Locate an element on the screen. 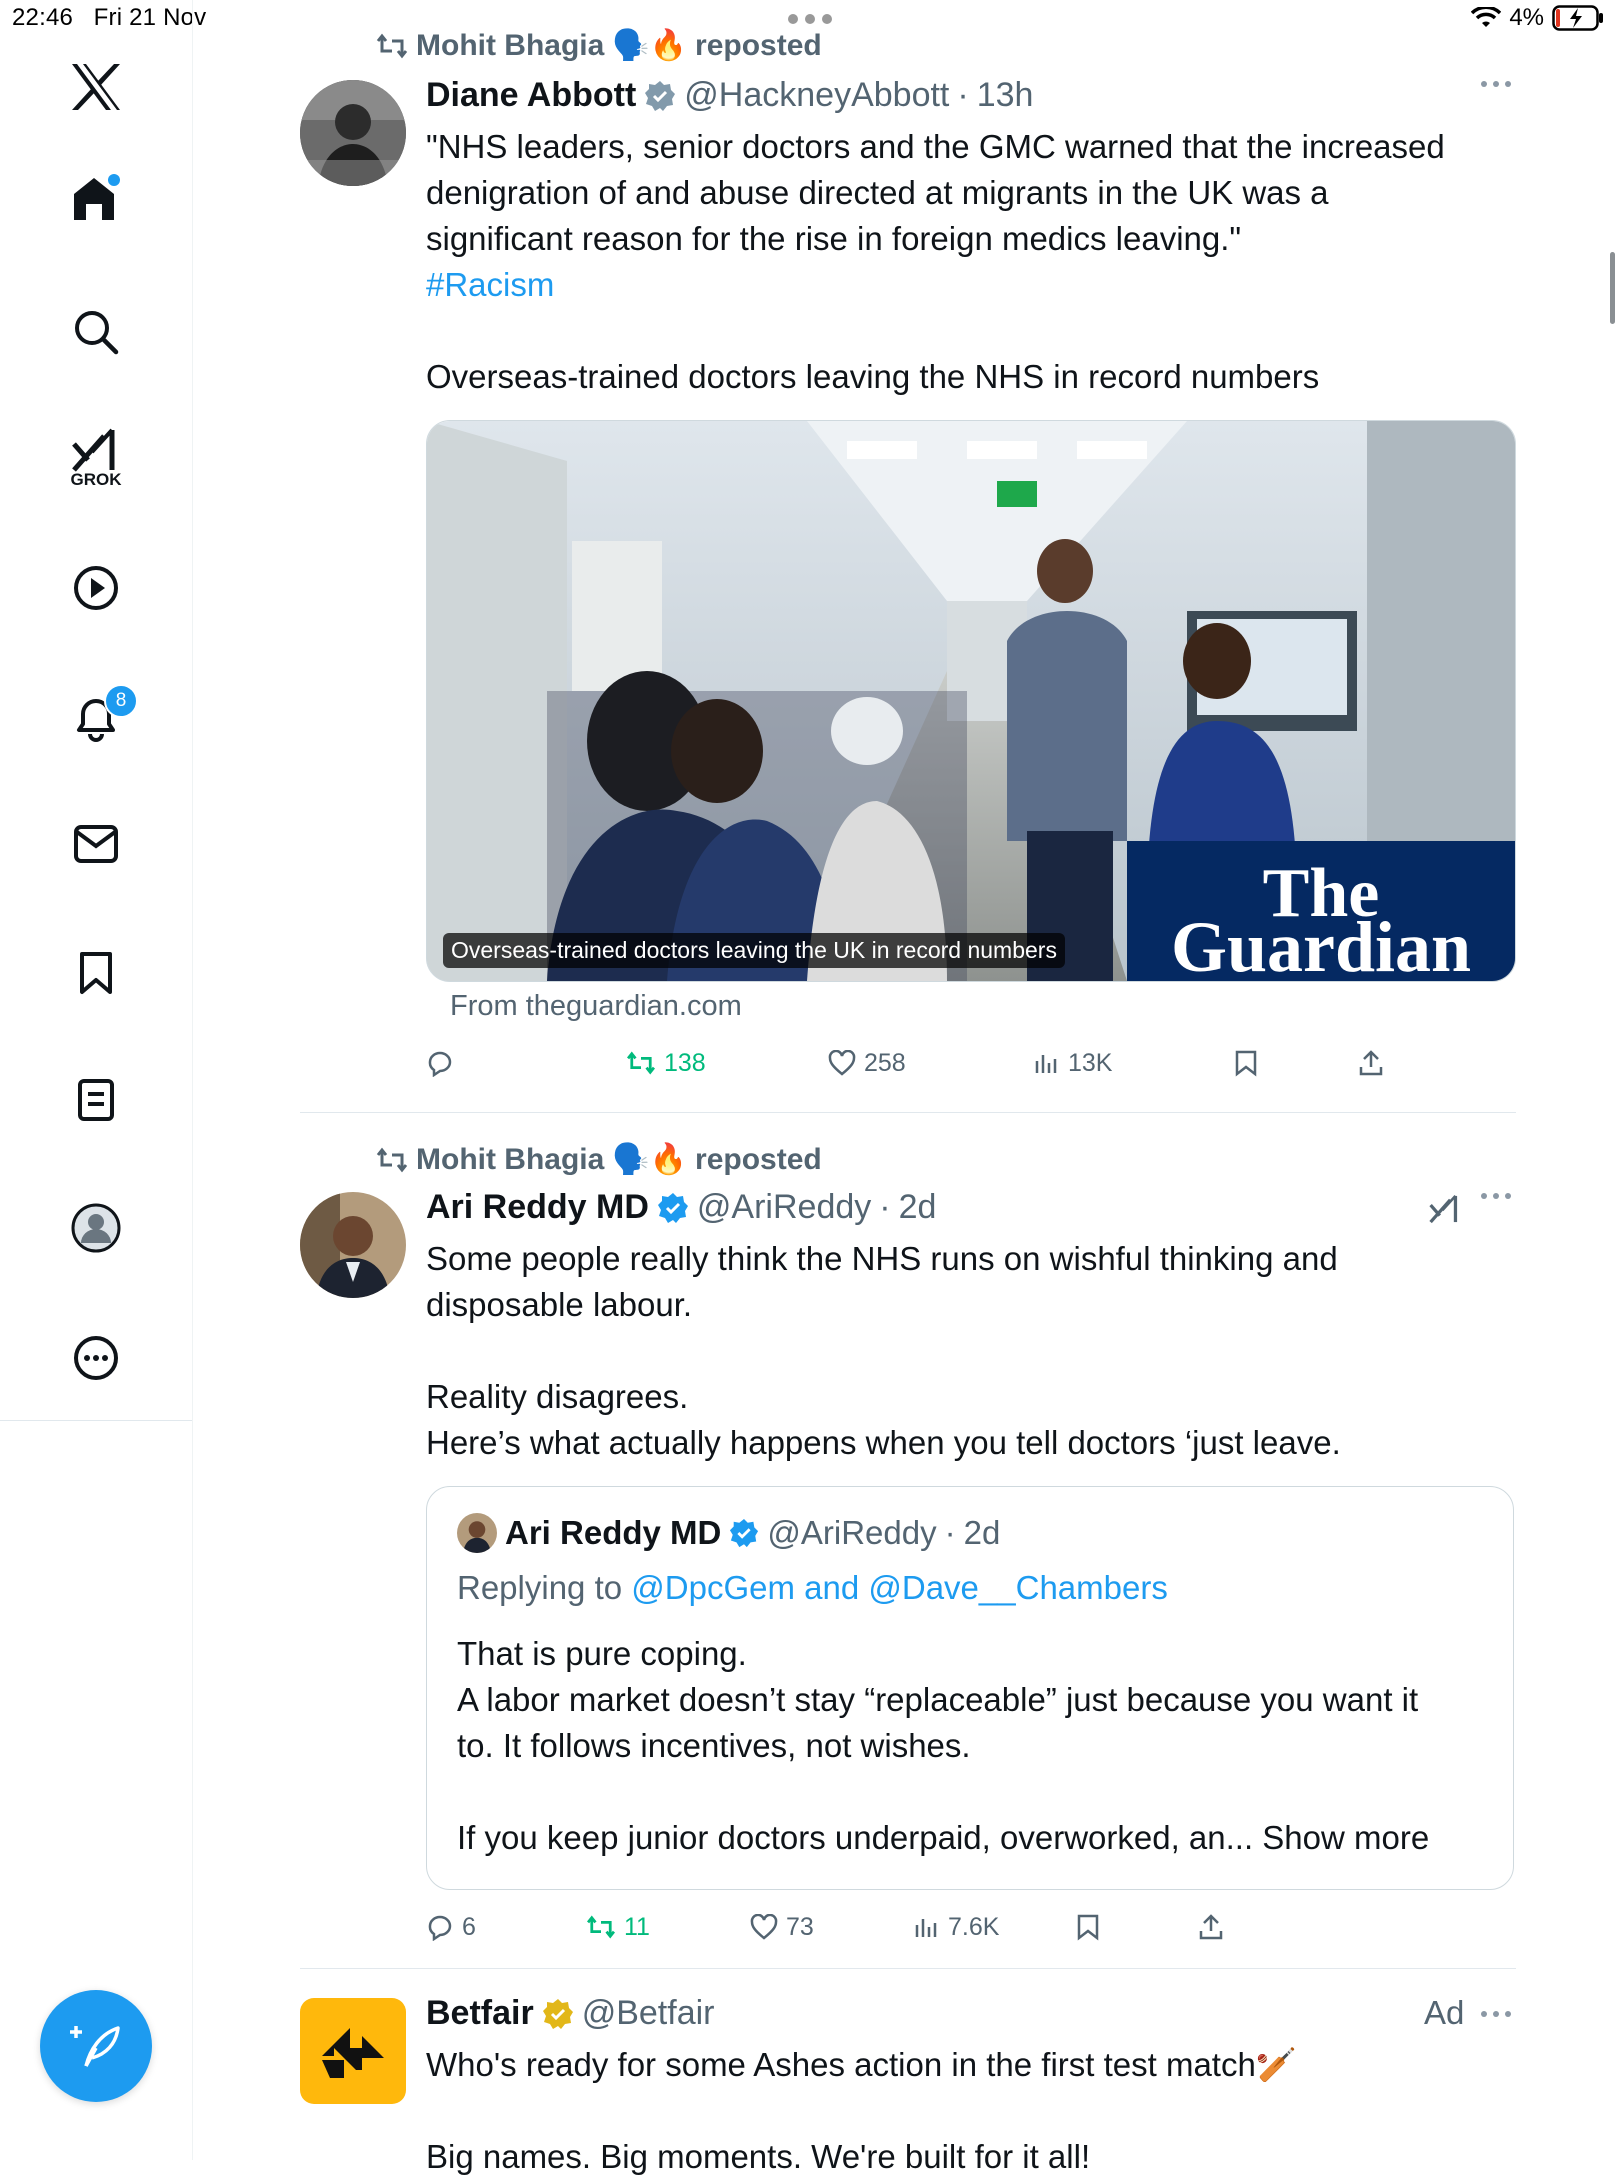 This screenshot has height=2180, width=1620. mail-icon is located at coordinates (96, 844).